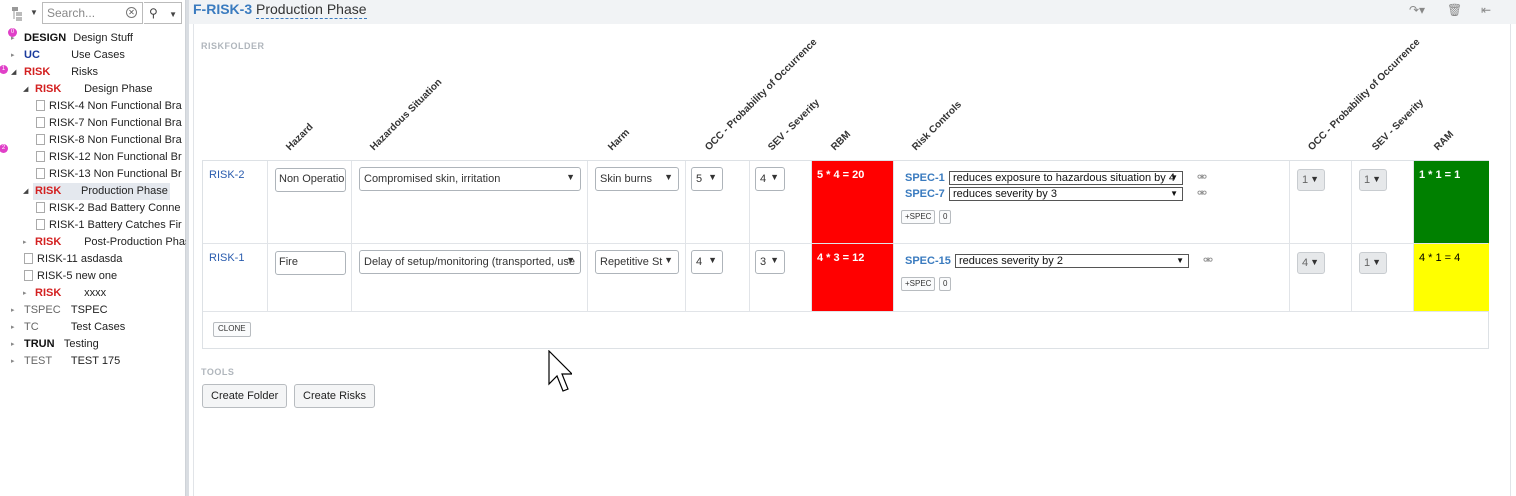 This screenshot has width=1516, height=496. I want to click on sev-select: 3 ▼, so click(770, 262).